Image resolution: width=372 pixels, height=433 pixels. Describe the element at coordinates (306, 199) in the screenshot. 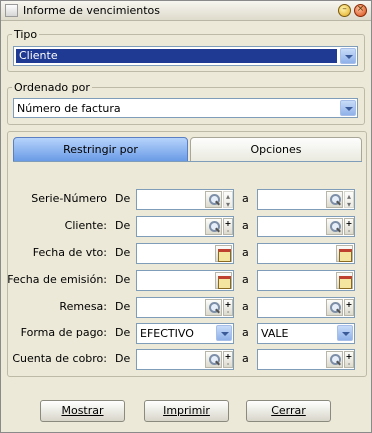

I see `filter-to-field: ▴ ▾` at that location.